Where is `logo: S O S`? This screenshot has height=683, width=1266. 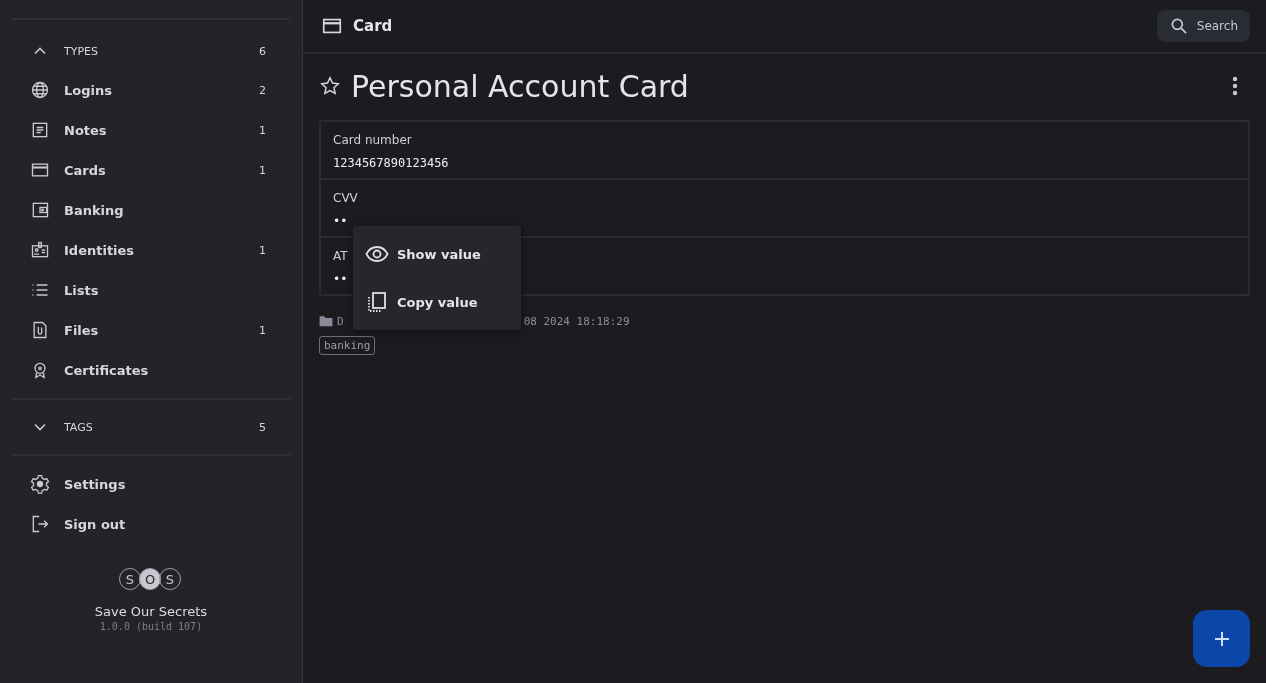 logo: S O S is located at coordinates (151, 579).